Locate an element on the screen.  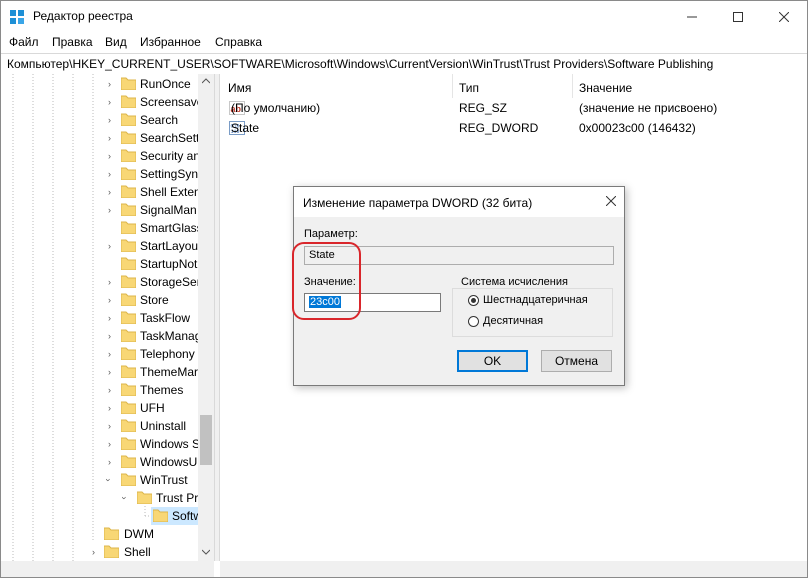
menu-bar: Файл Правка Вид Избранное Справка is located at coordinates (404, 42).